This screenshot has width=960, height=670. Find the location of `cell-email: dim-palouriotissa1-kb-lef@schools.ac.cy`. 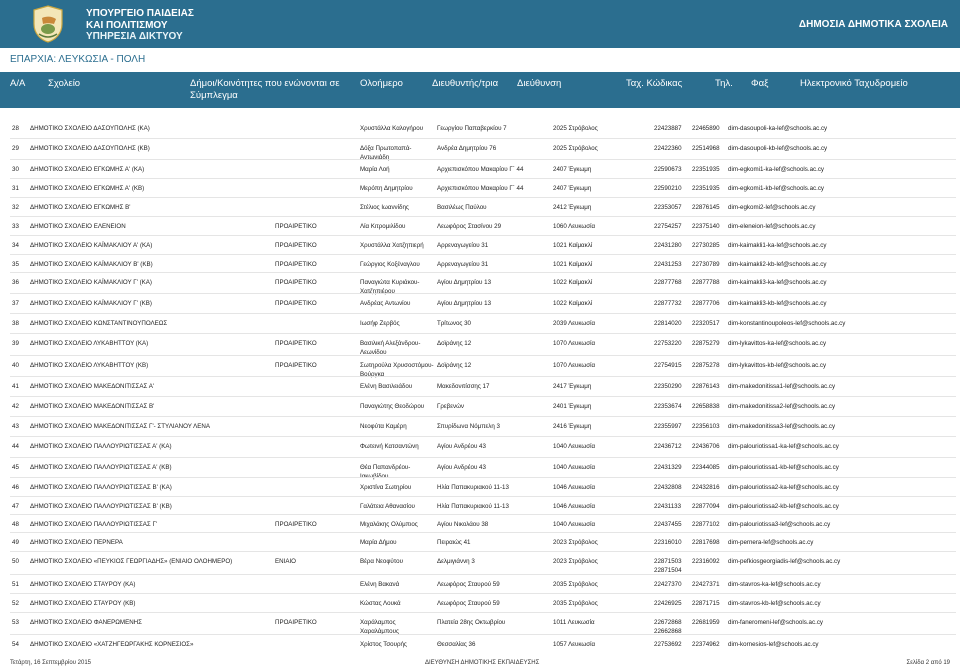

cell-email: dim-palouriotissa1-kb-lef@schools.ac.cy is located at coordinates (783, 467).